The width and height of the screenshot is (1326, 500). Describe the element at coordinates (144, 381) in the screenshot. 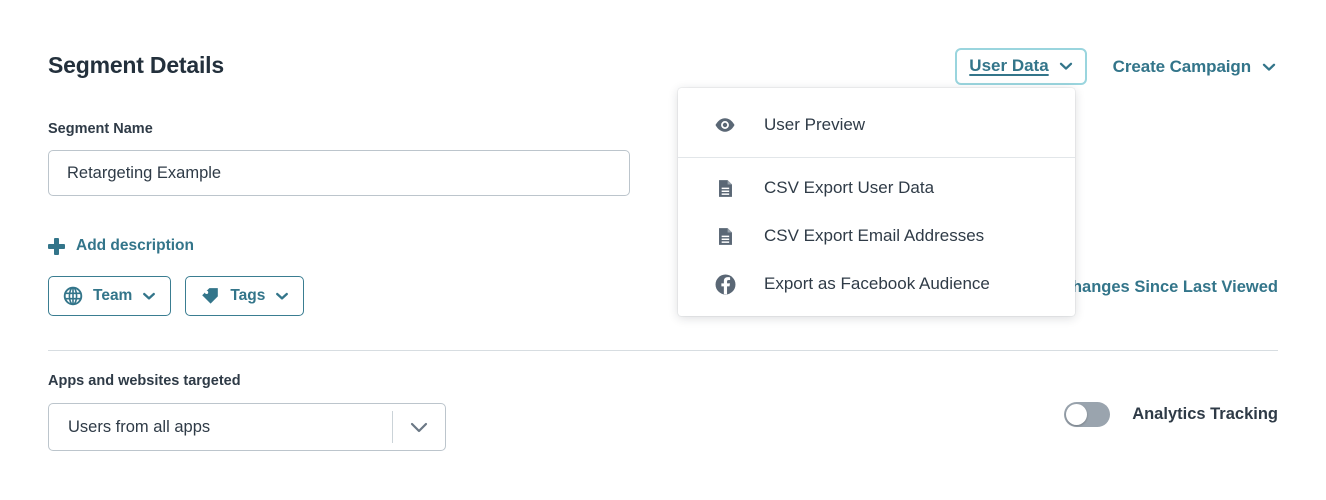

I see `apps-targeted-label: Apps and websites targeted` at that location.